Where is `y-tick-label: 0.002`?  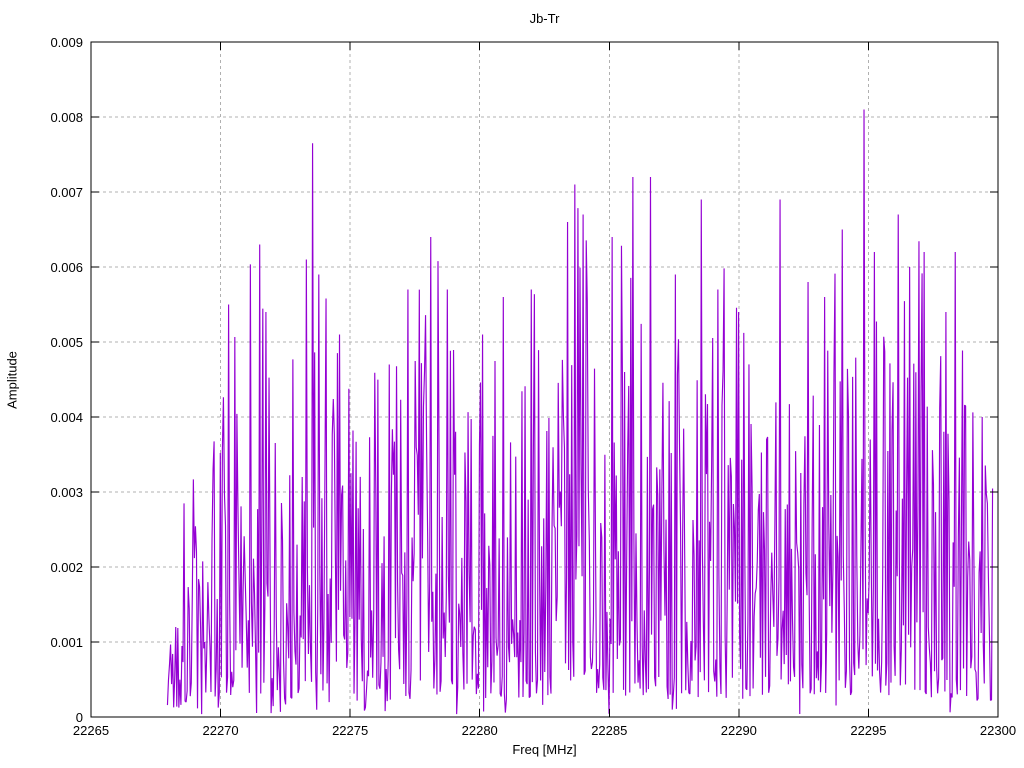
y-tick-label: 0.002 is located at coordinates (66, 567).